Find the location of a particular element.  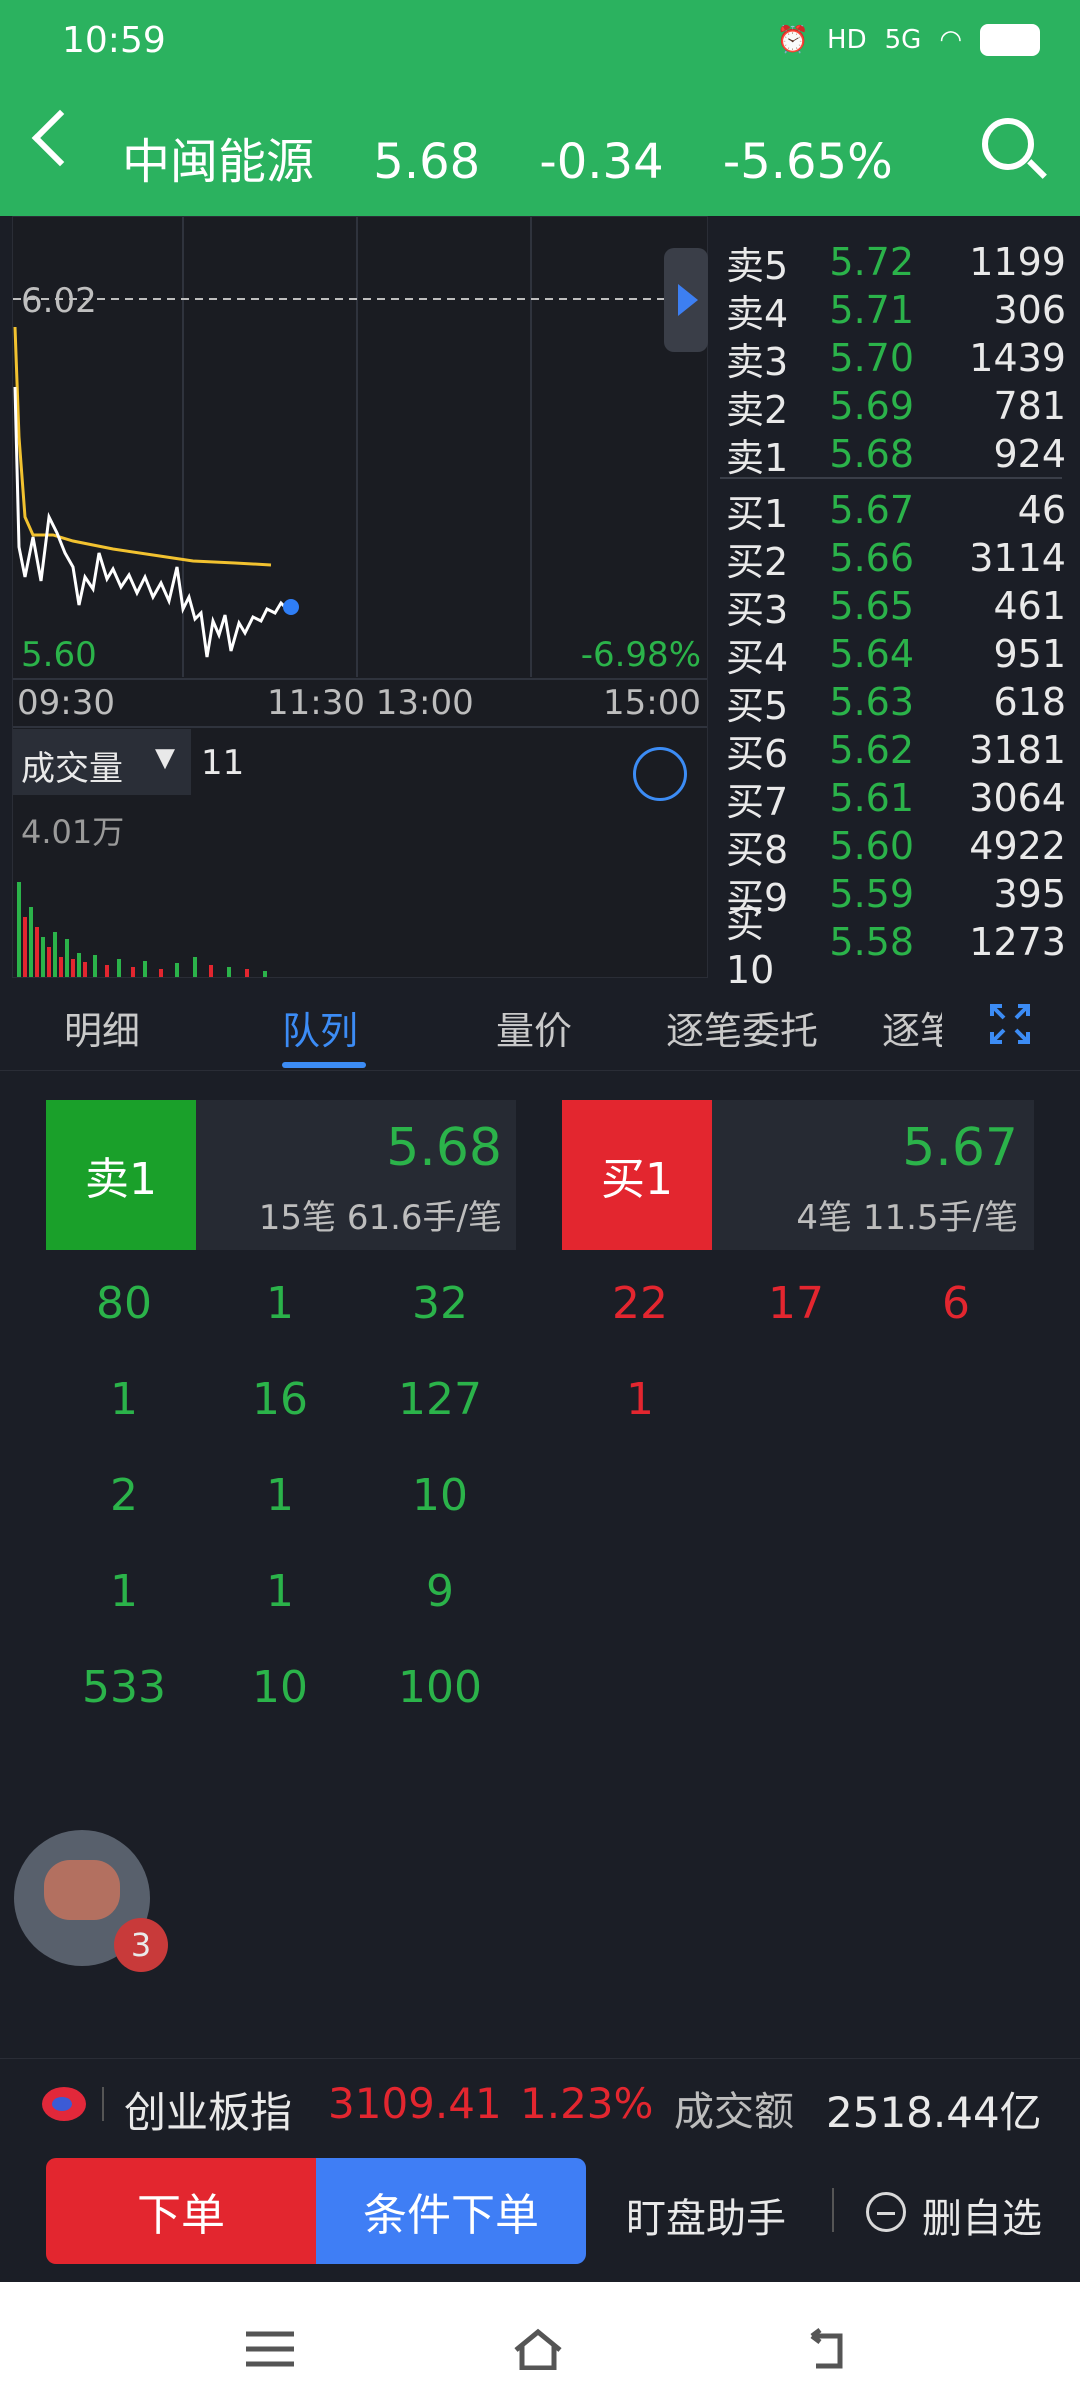

bid-row-4: 买4 5.64 951 is located at coordinates (896, 655).